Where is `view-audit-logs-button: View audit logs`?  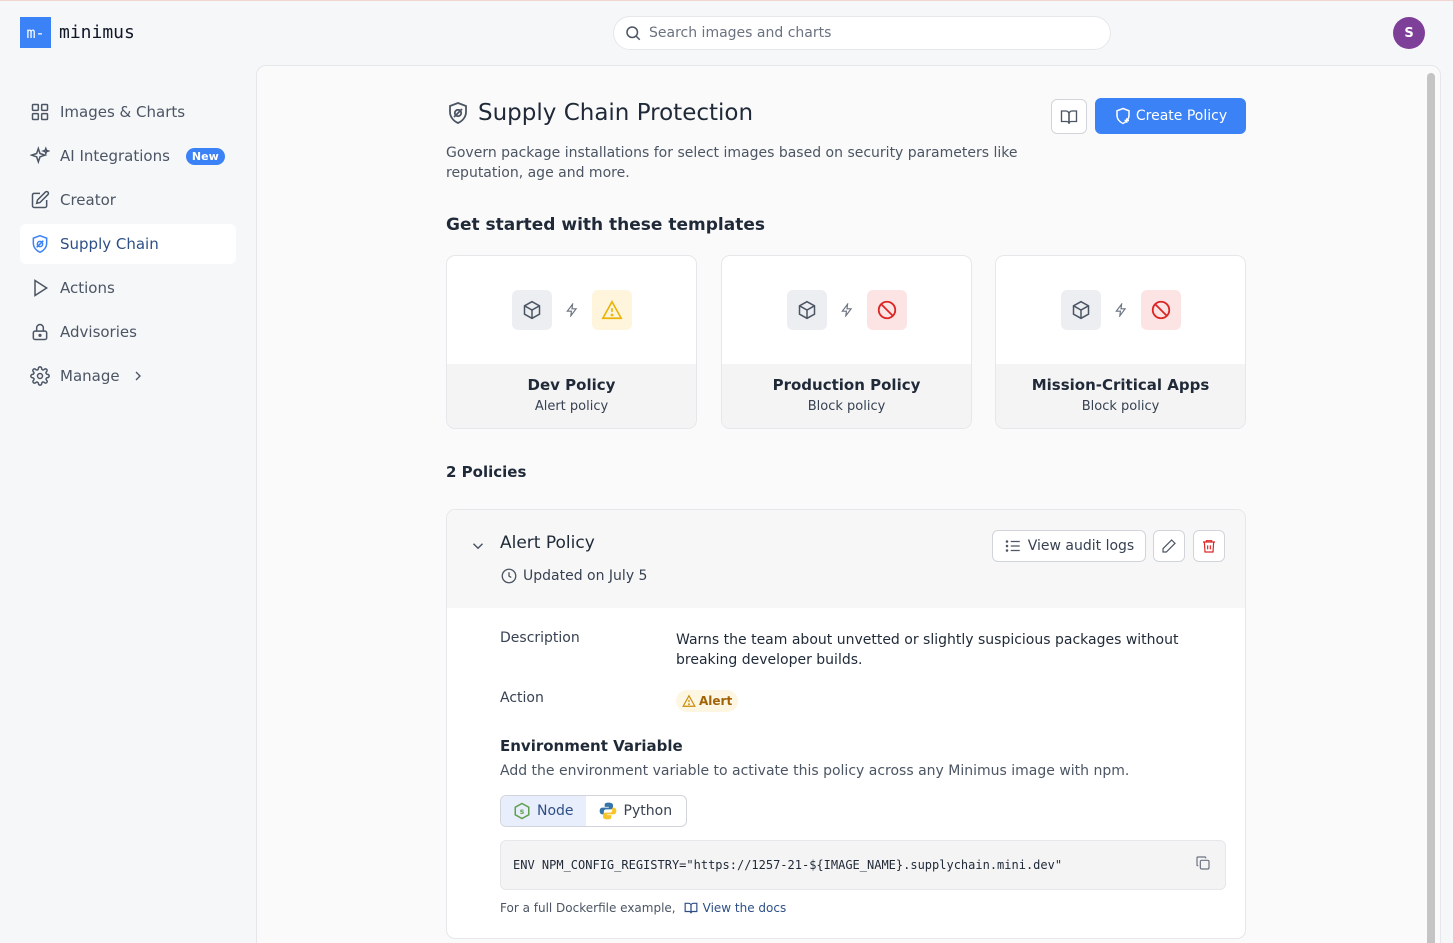 view-audit-logs-button: View audit logs is located at coordinates (1069, 546).